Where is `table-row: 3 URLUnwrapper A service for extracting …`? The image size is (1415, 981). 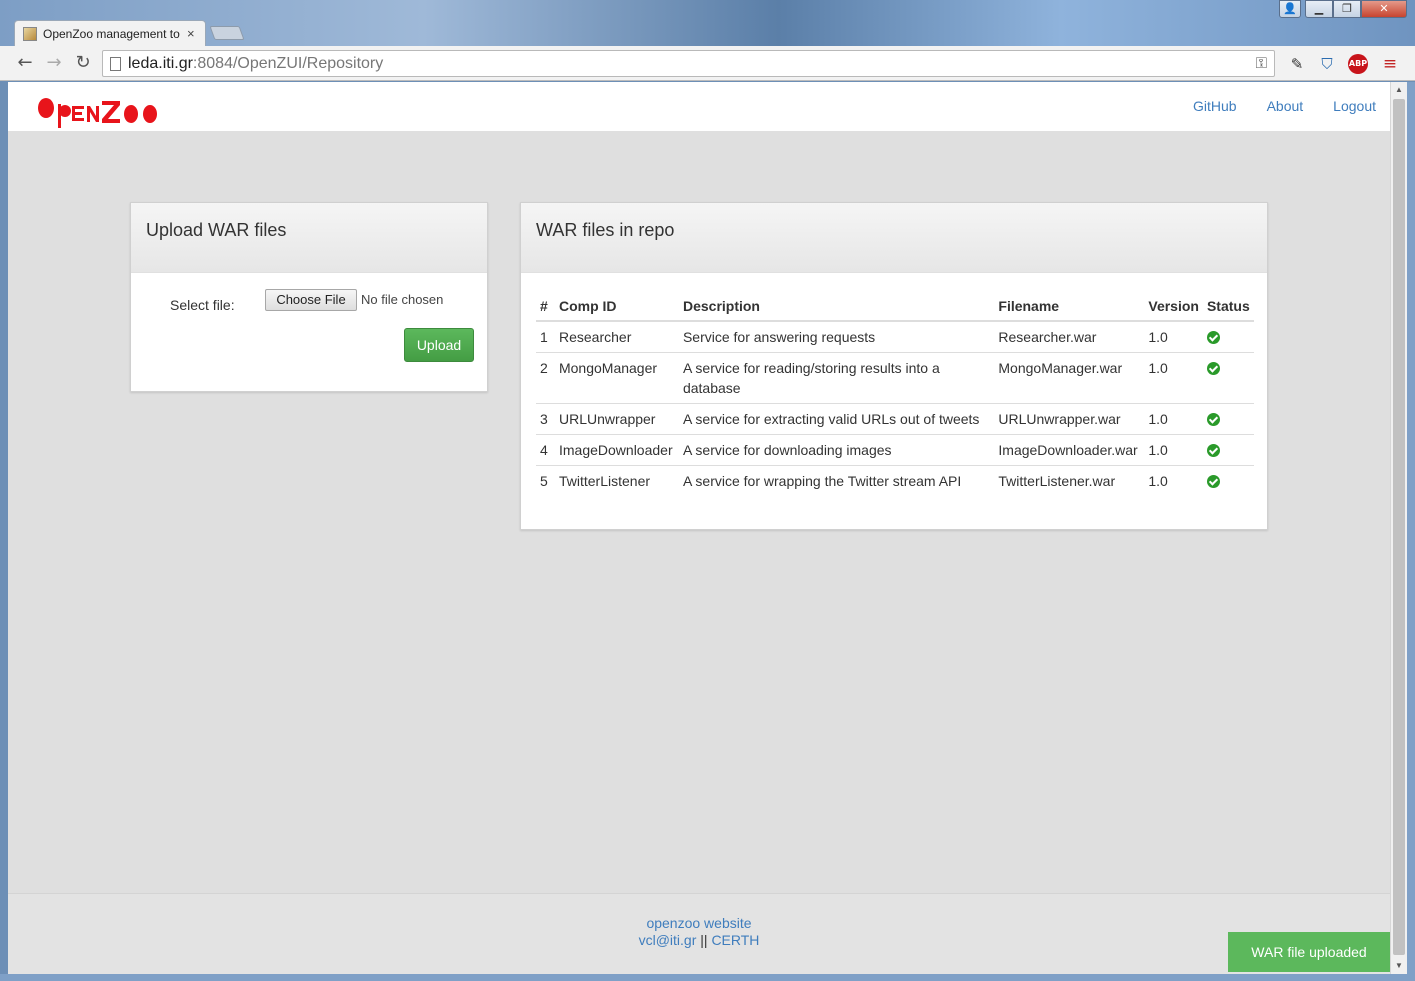 table-row: 3 URLUnwrapper A service for extracting … is located at coordinates (895, 419).